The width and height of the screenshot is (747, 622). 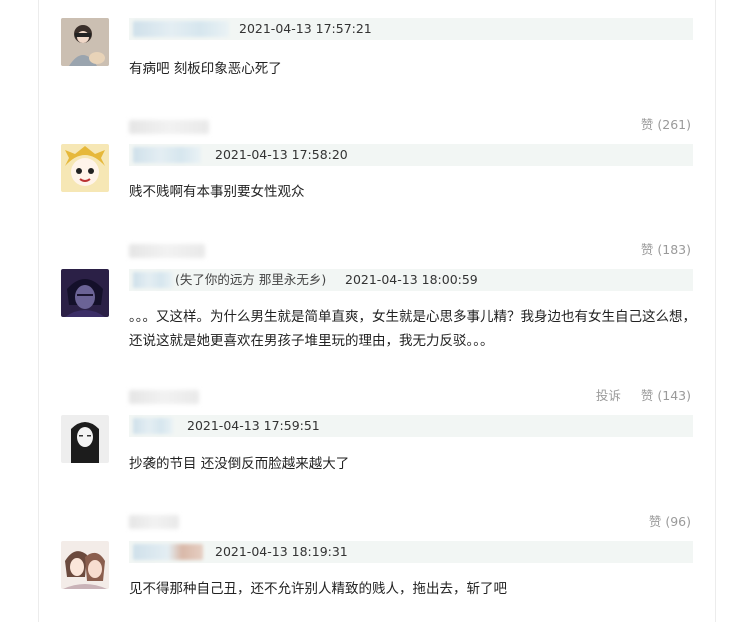 What do you see at coordinates (411, 426) in the screenshot?
I see `comment-meta: 2021-04-13 17:59:51` at bounding box center [411, 426].